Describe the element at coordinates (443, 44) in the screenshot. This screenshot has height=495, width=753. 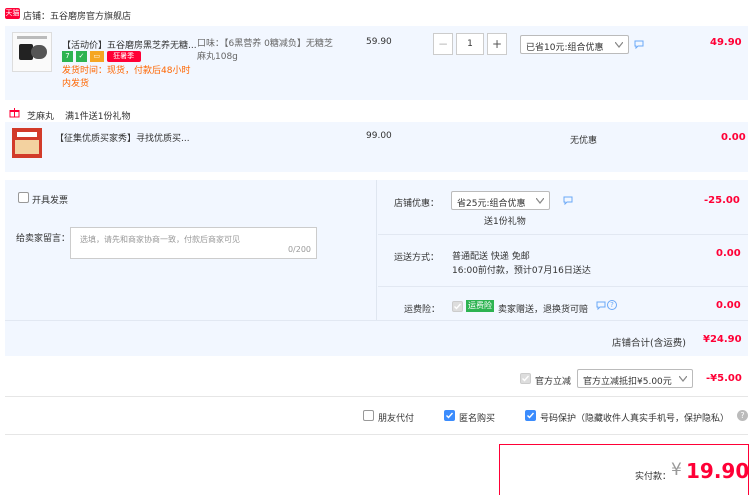
I see `qty-minus-button: −` at that location.